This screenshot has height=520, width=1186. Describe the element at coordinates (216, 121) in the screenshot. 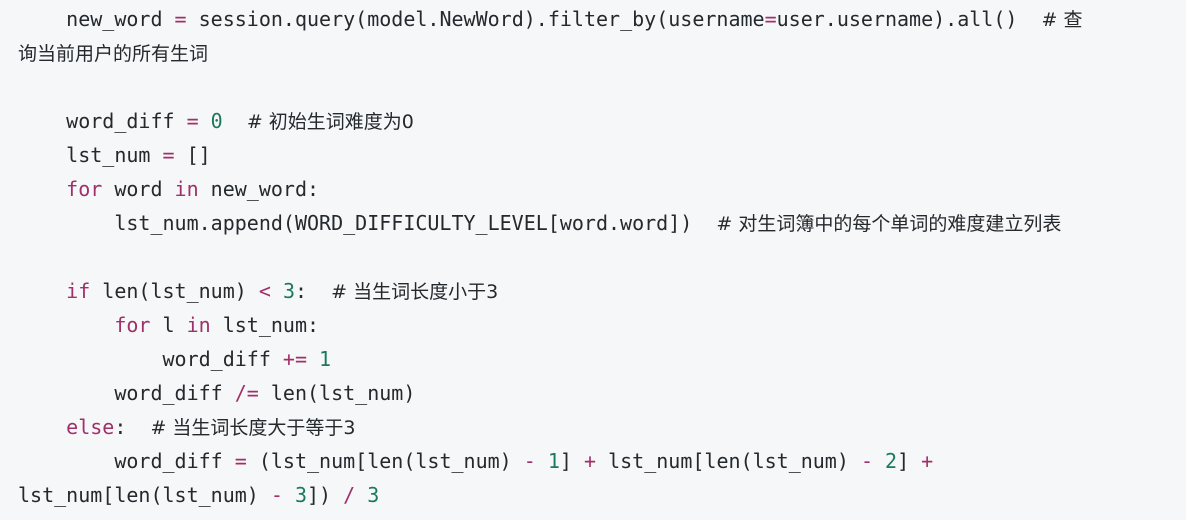

I see `code-token: 0` at that location.